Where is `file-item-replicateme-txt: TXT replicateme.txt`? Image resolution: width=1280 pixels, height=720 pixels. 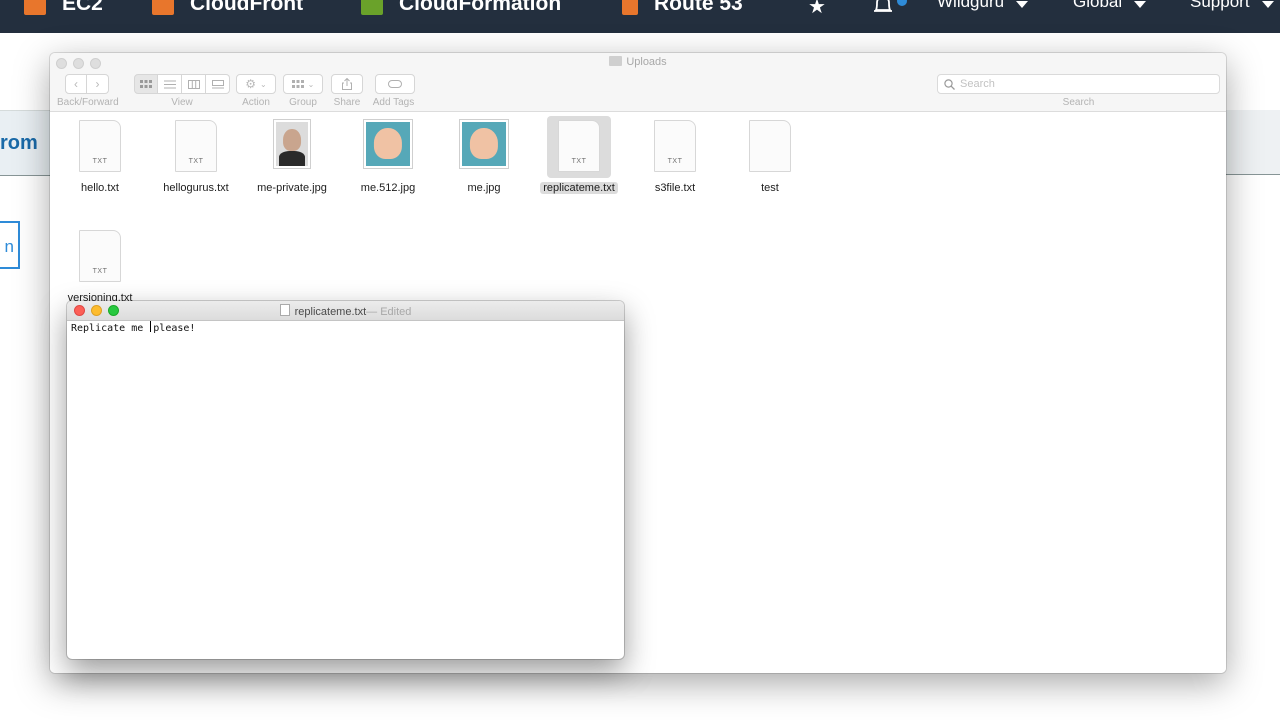
file-item-replicateme-txt: TXT replicateme.txt is located at coordinates (579, 156).